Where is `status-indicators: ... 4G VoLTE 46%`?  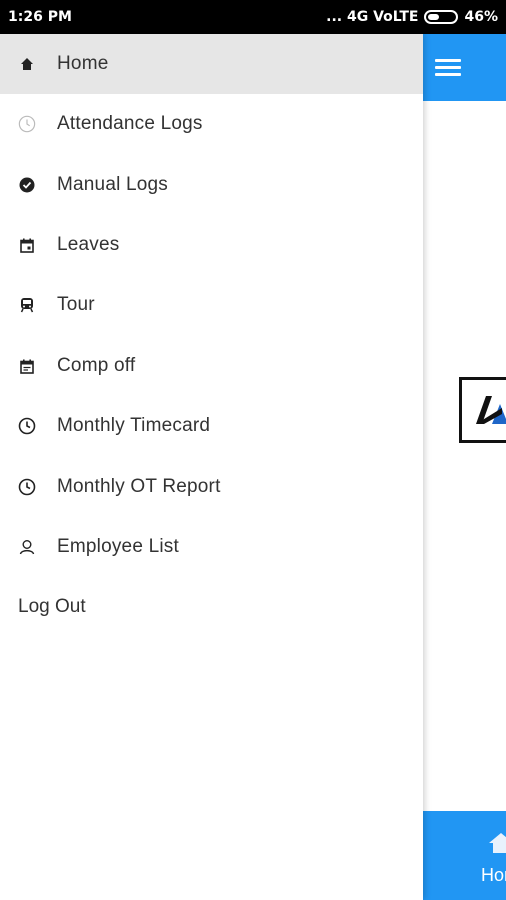 status-indicators: ... 4G VoLTE 46% is located at coordinates (412, 17).